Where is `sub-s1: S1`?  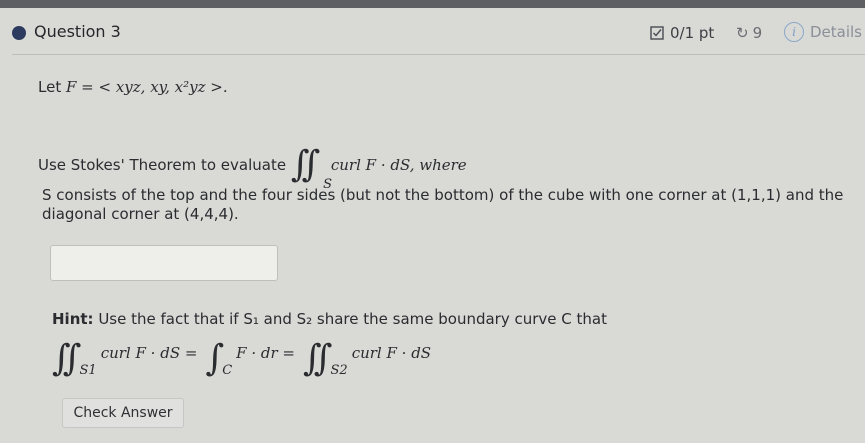 sub-s1: S1 is located at coordinates (88, 370).